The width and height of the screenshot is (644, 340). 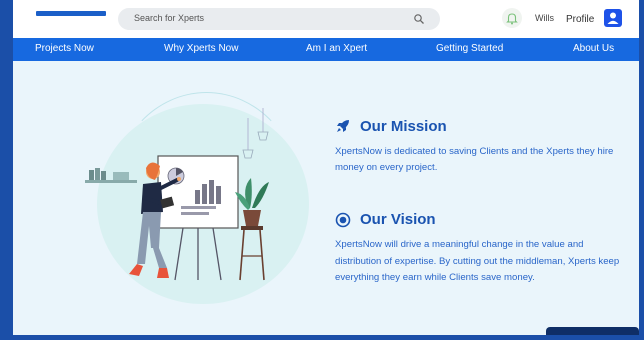 I want to click on top-header: Search for Xperts Wills Profile, so click(x=326, y=19).